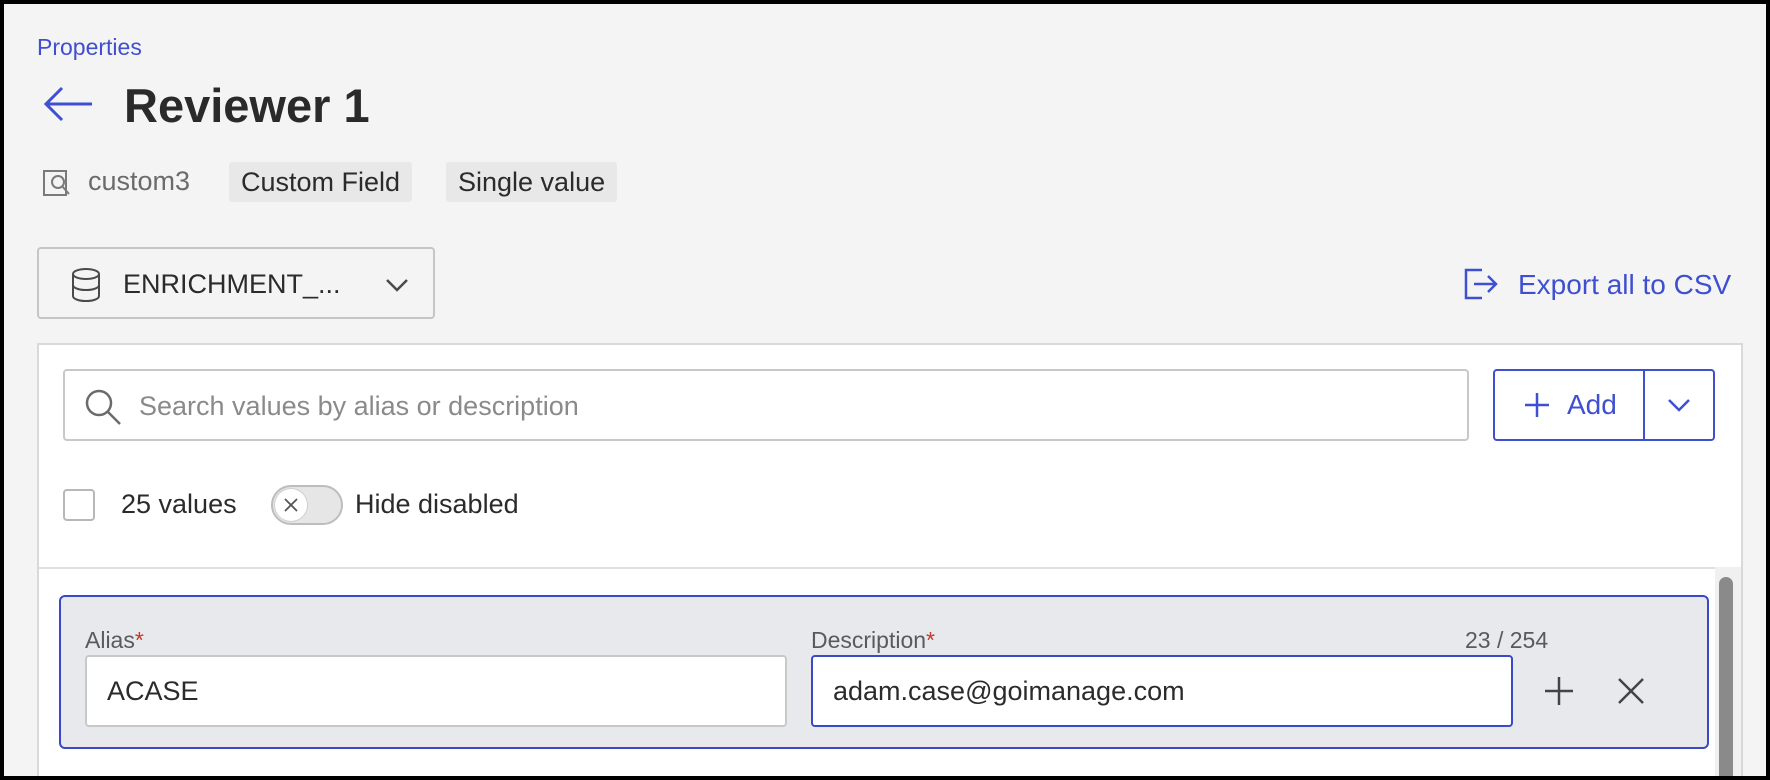 Image resolution: width=1770 pixels, height=780 pixels. What do you see at coordinates (1481, 284) in the screenshot?
I see `export-icon` at bounding box center [1481, 284].